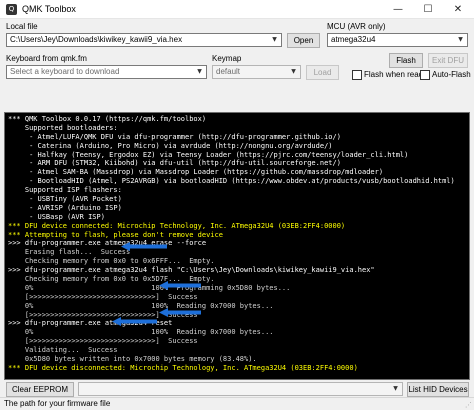 The image size is (474, 410). What do you see at coordinates (65, 71) in the screenshot?
I see `keyboard-placeholder: Select a keyboard to download` at bounding box center [65, 71].